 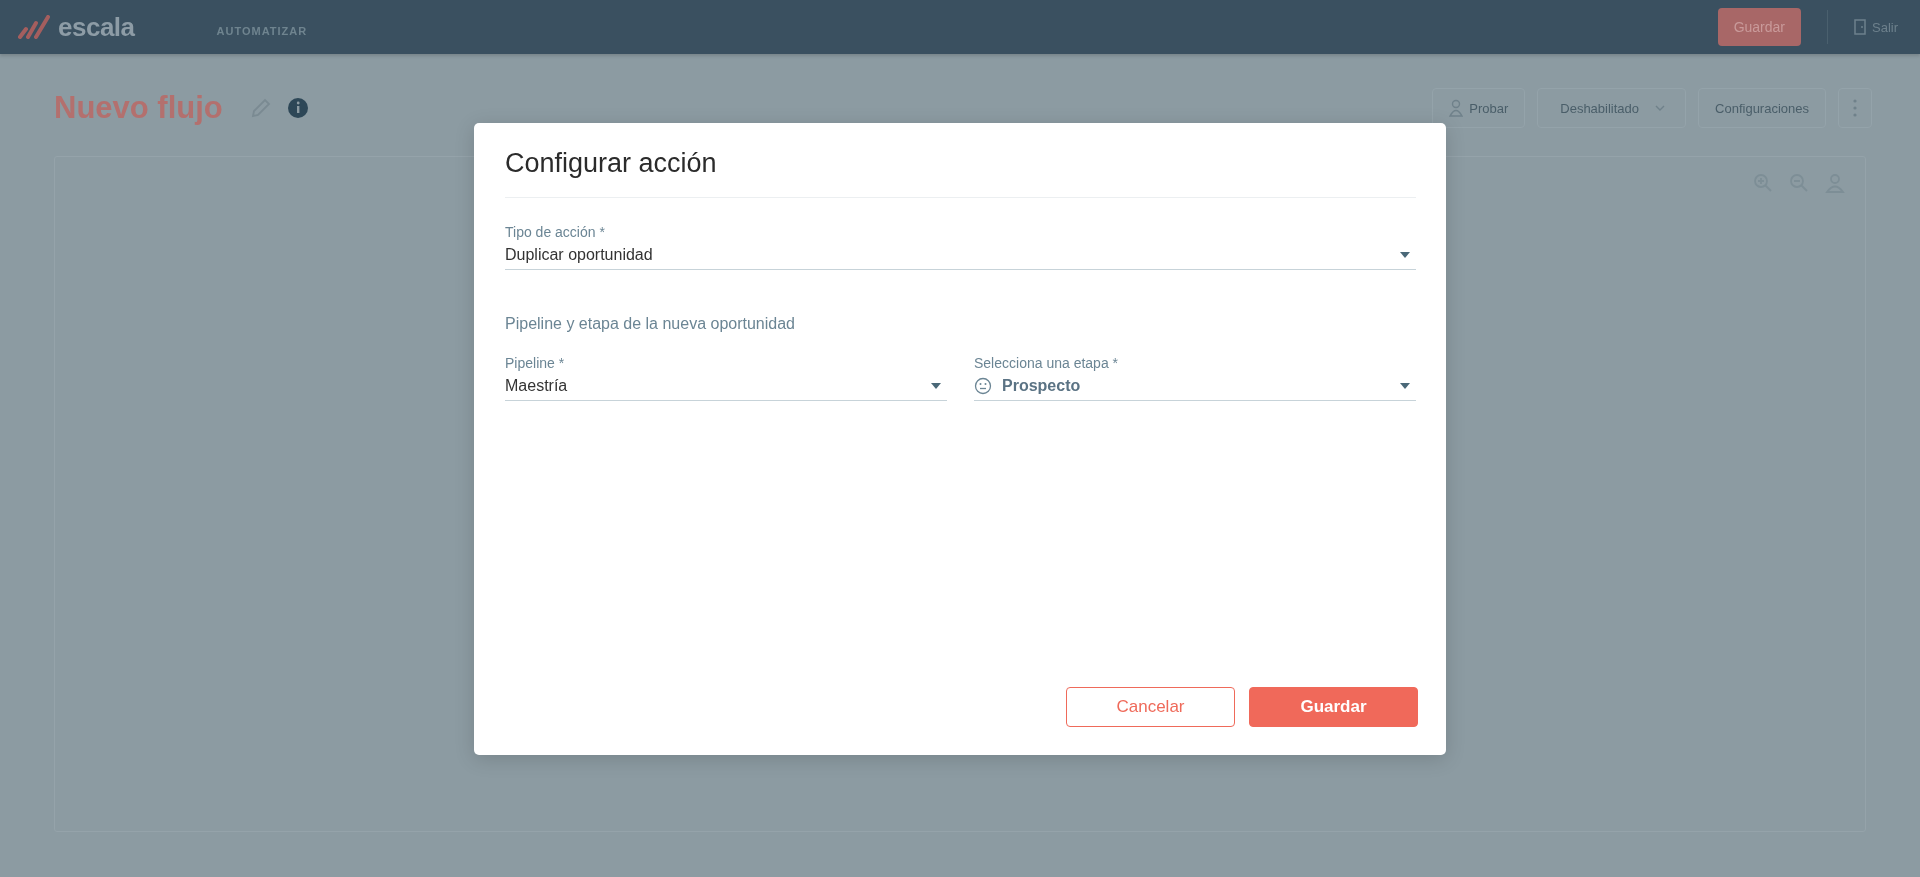 What do you see at coordinates (1612, 108) in the screenshot?
I see `status-dropdown: Deshabilitado` at bounding box center [1612, 108].